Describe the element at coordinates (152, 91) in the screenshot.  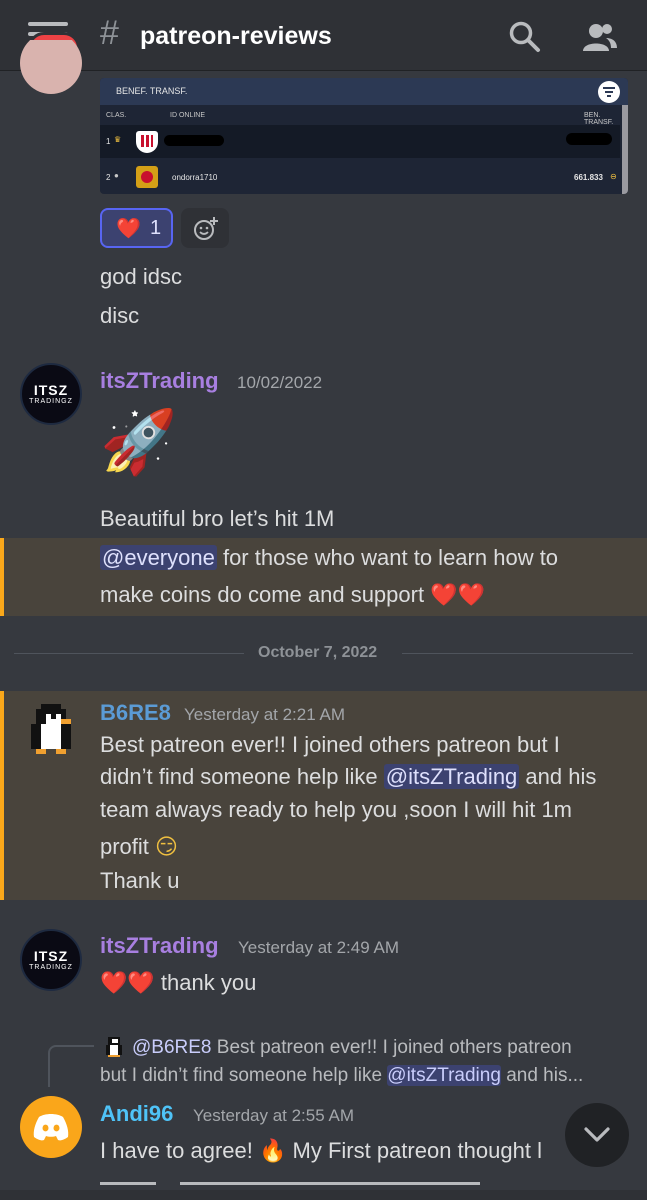
I see `image-title: BENEF. TRANSF.` at that location.